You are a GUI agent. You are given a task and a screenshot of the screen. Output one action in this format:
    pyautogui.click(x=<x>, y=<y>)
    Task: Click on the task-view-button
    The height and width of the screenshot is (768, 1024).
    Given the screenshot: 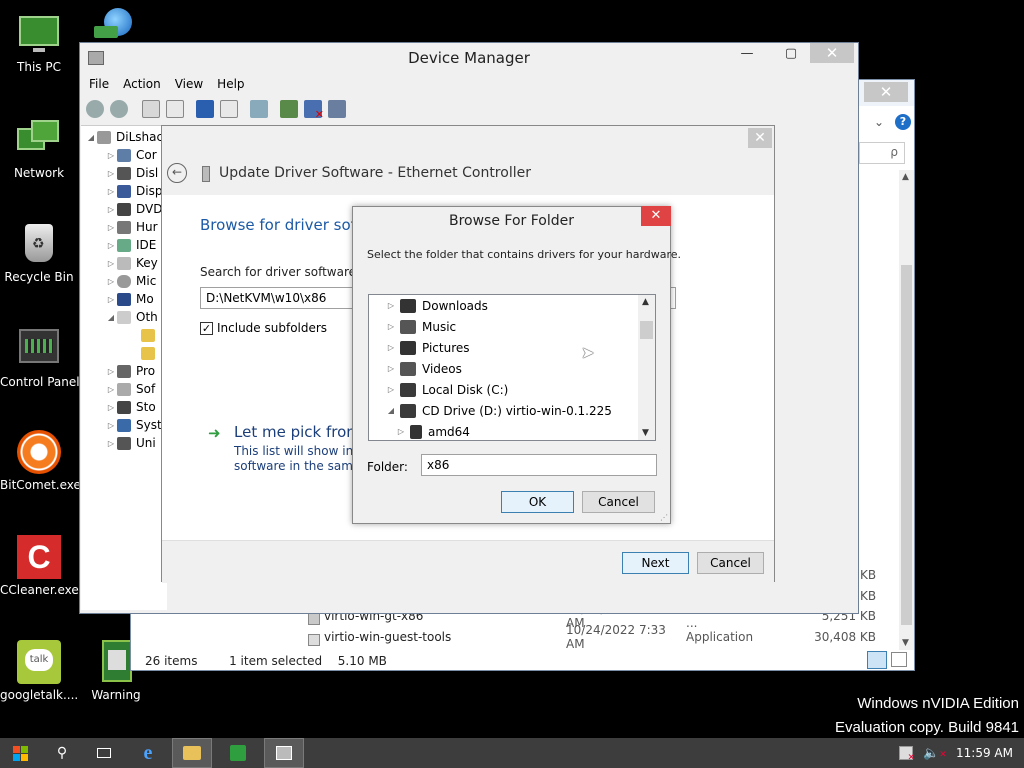 What is the action you would take?
    pyautogui.click(x=104, y=753)
    